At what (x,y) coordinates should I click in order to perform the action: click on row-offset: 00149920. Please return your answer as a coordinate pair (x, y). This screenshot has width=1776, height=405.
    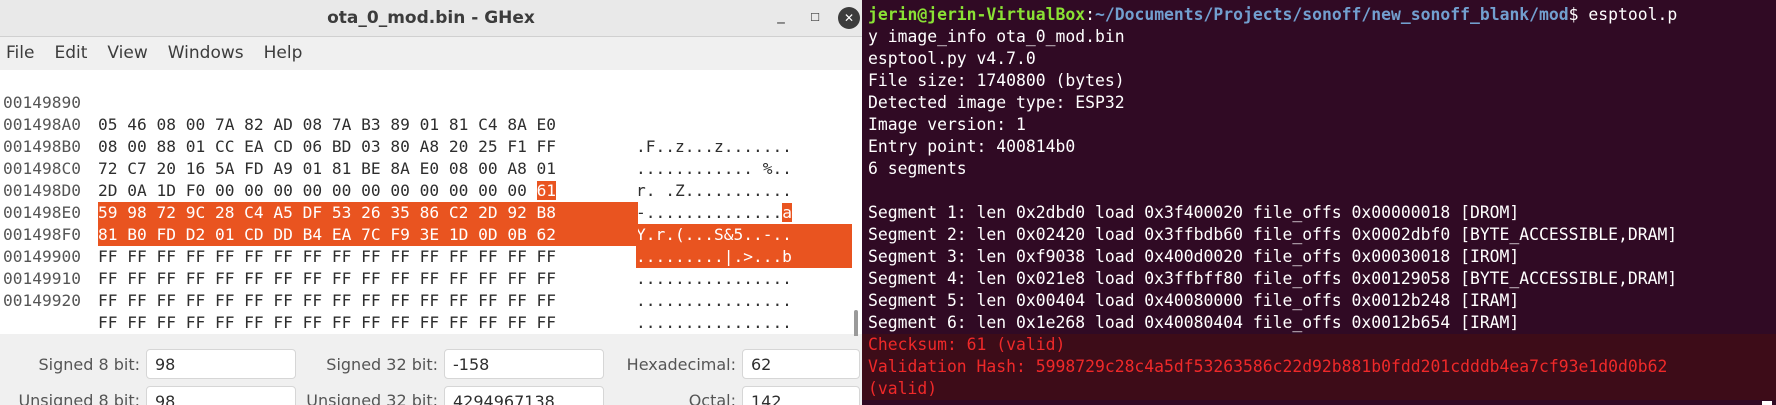
    Looking at the image, I should click on (42, 300).